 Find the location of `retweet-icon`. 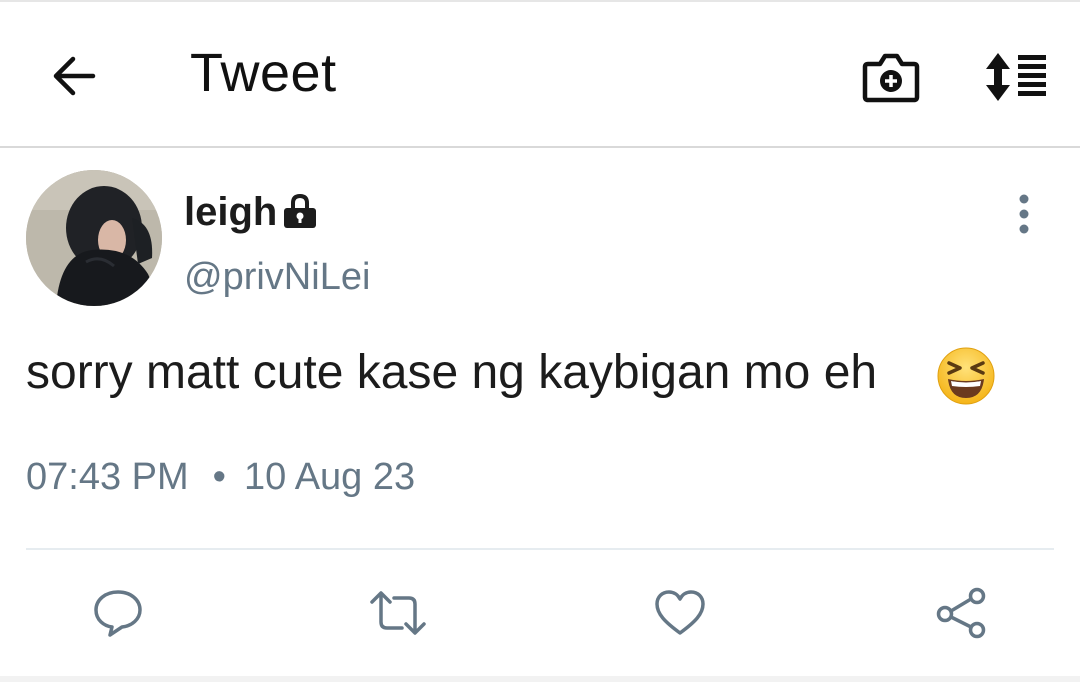

retweet-icon is located at coordinates (398, 613).